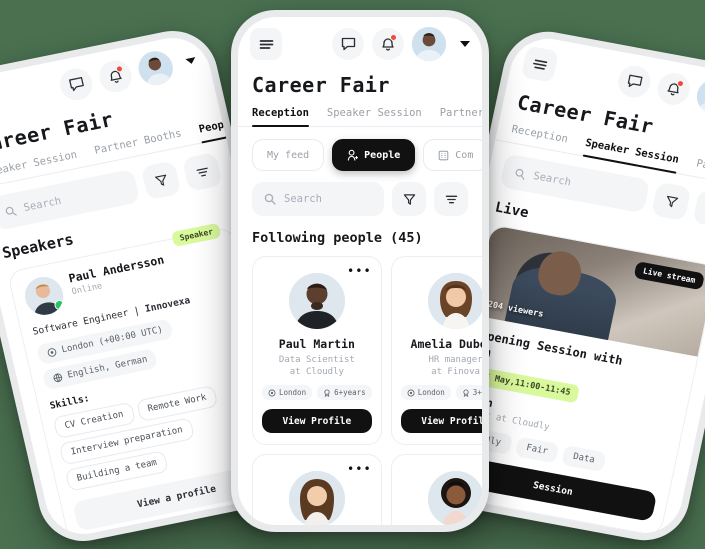  I want to click on person-chips: London 3+years, so click(441, 393).